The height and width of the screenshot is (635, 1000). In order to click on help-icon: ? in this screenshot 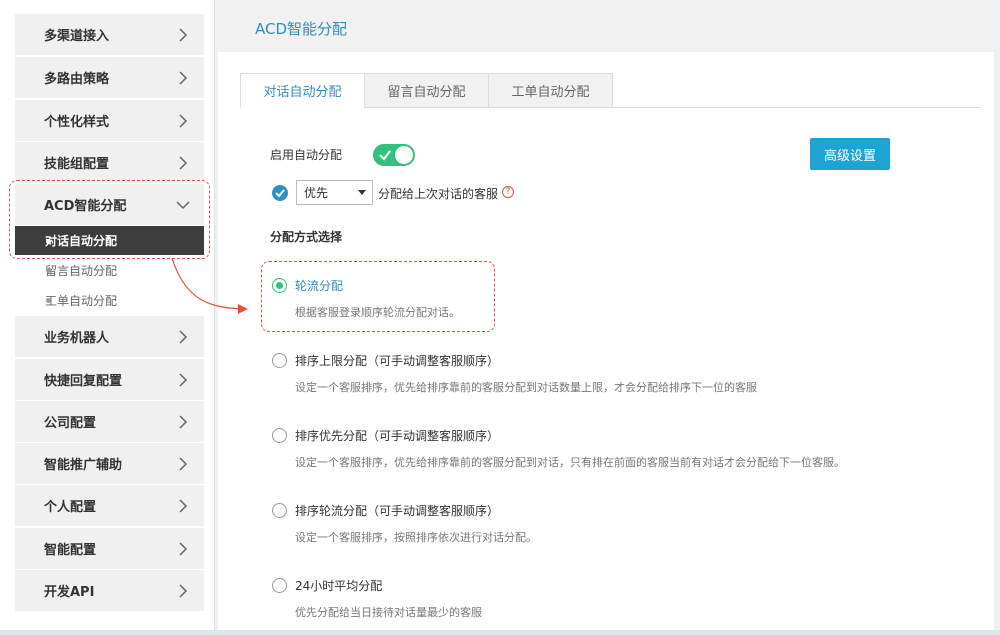, I will do `click(508, 192)`.